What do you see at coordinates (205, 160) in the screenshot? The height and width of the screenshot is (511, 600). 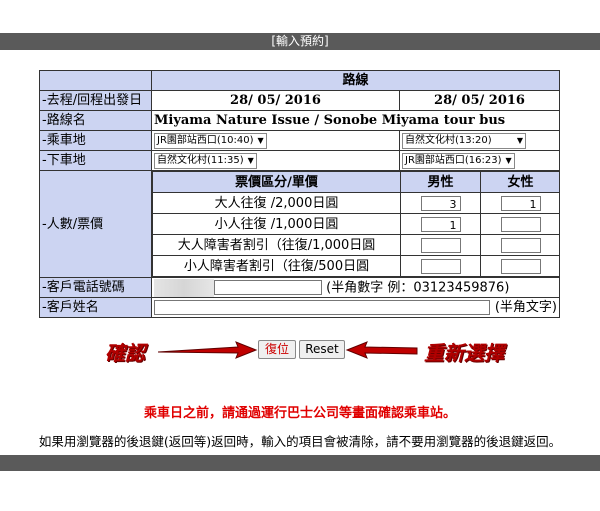 I see `outbound-alighting-select: 自然文化村(11:35) ▼` at bounding box center [205, 160].